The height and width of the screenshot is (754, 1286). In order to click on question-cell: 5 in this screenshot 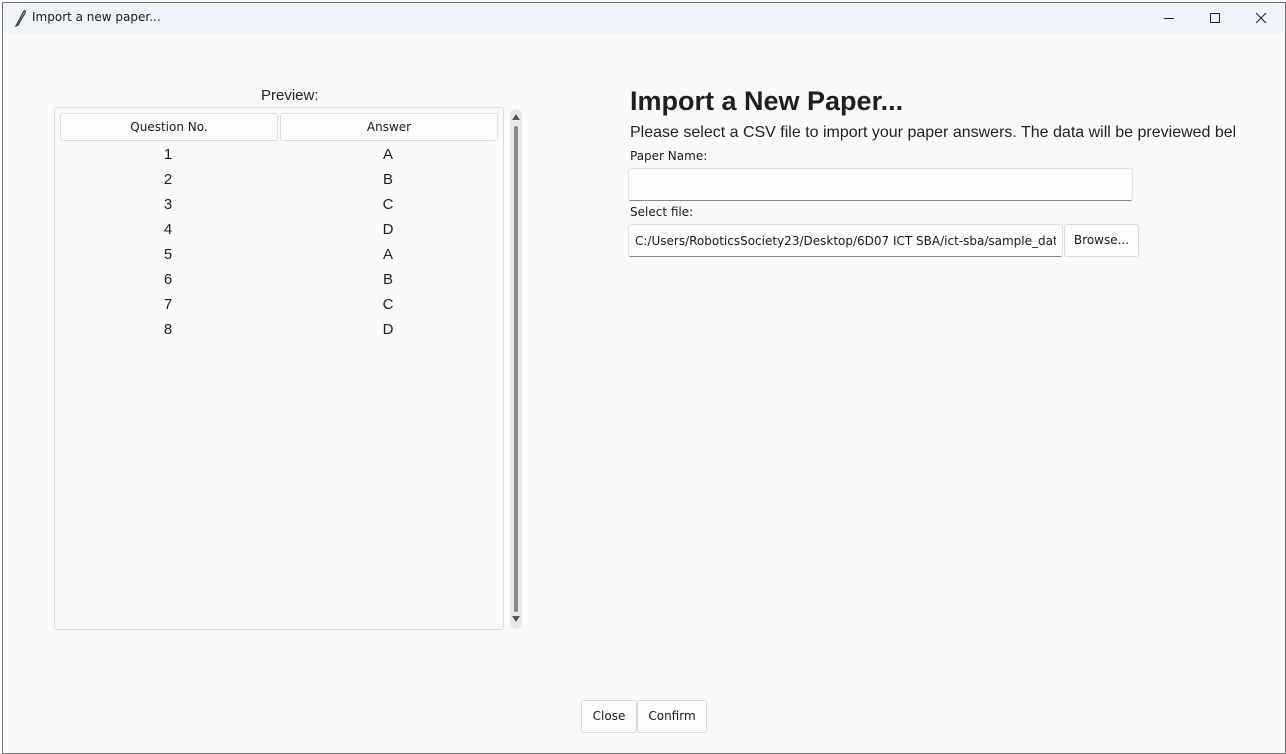, I will do `click(168, 254)`.